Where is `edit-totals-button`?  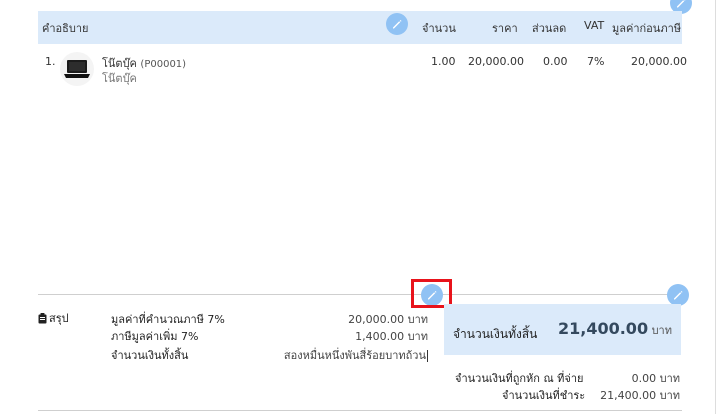
edit-totals-button is located at coordinates (678, 295).